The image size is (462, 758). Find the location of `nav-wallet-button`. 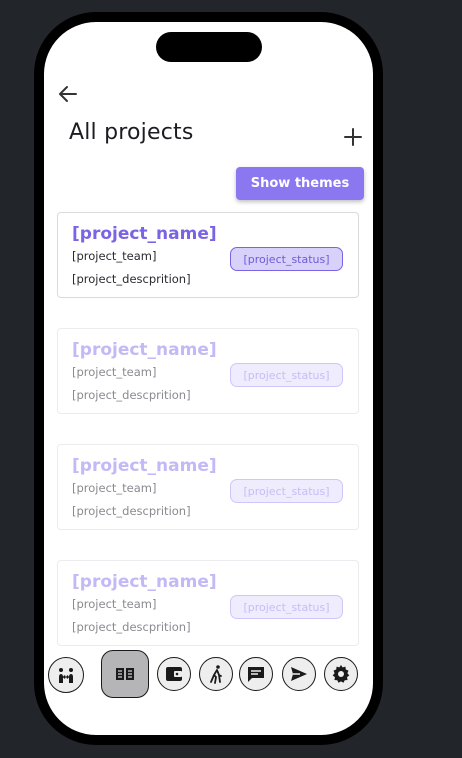

nav-wallet-button is located at coordinates (174, 674).